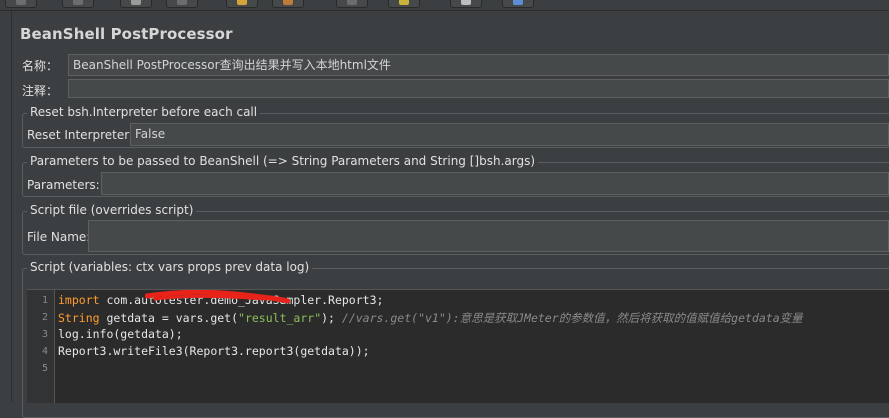 This screenshot has height=418, width=889. I want to click on redaction-scribble, so click(217, 297).